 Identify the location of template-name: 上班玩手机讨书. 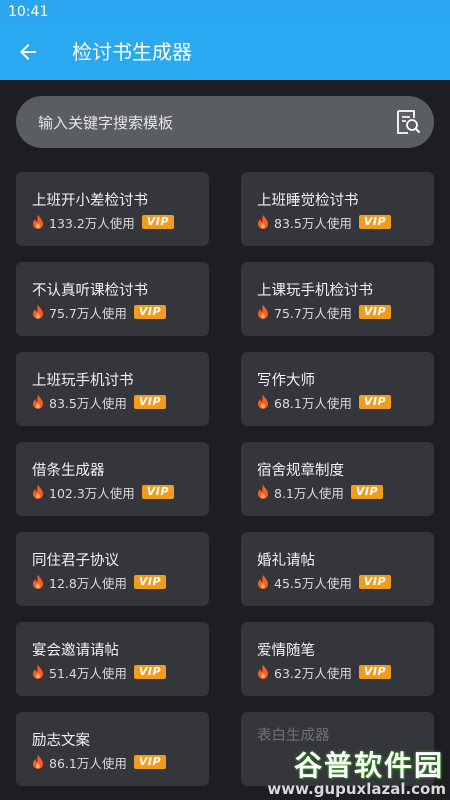
(83, 381).